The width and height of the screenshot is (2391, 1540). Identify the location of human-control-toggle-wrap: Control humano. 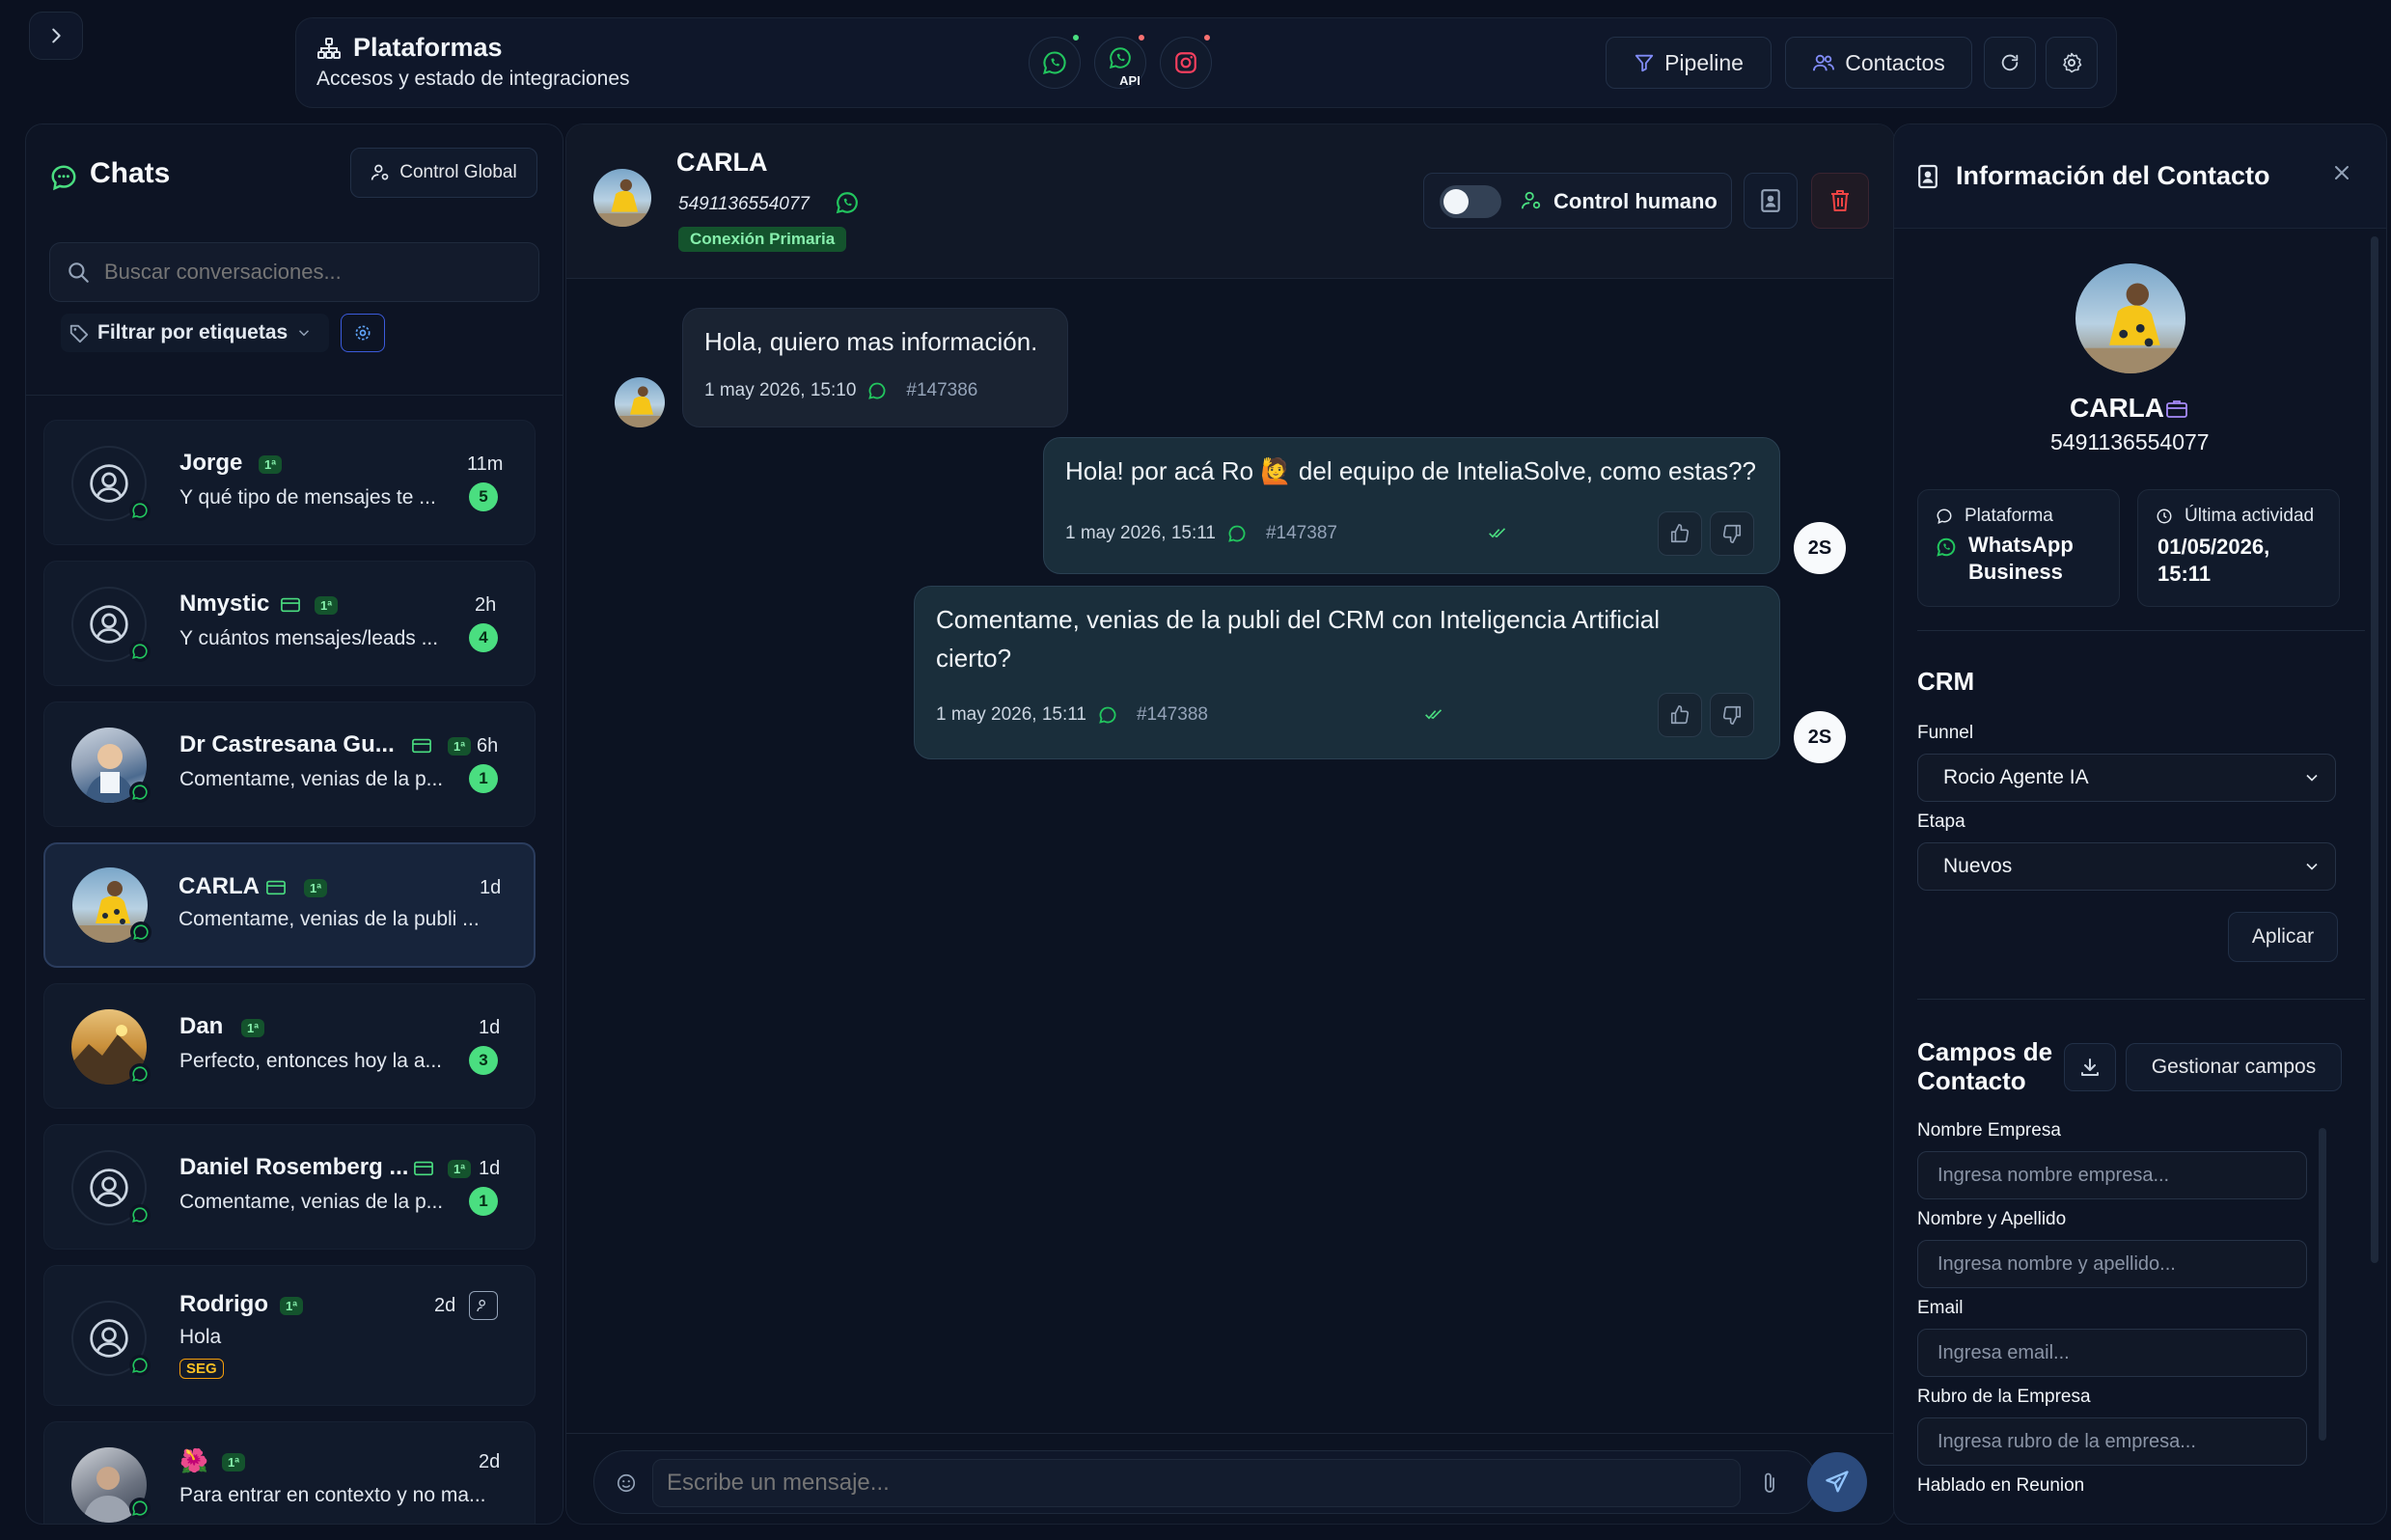
(1577, 201).